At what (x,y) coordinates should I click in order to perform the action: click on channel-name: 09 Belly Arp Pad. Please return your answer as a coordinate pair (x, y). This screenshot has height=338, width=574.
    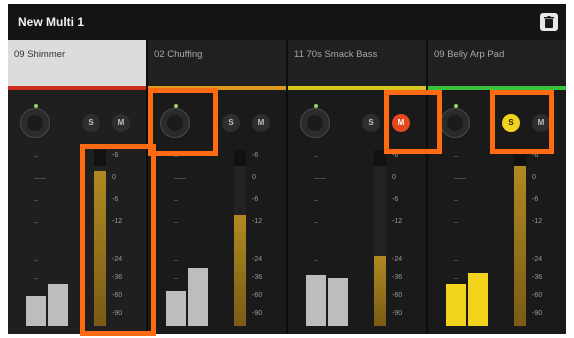
    Looking at the image, I should click on (469, 54).